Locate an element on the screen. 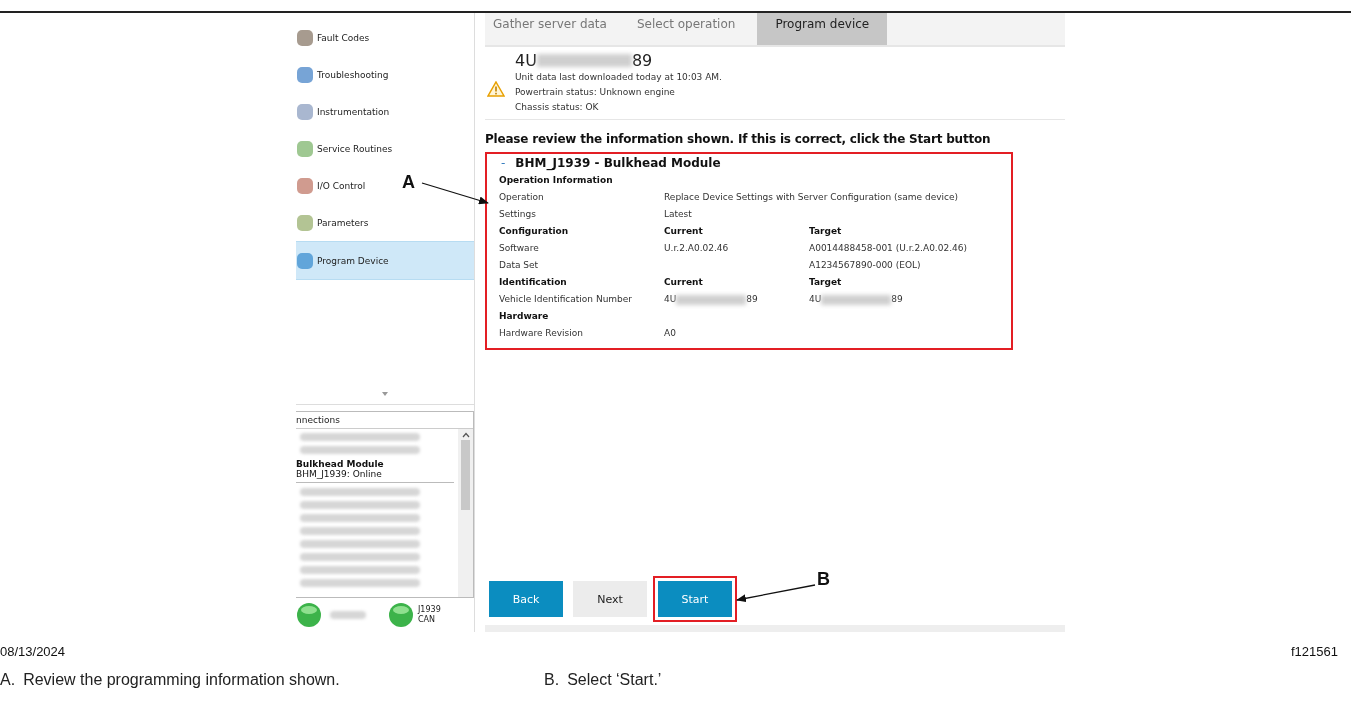 The width and height of the screenshot is (1351, 704). table-cell-text: A0014488458-001 (U.r.2.A0.02.46) is located at coordinates (888, 248).